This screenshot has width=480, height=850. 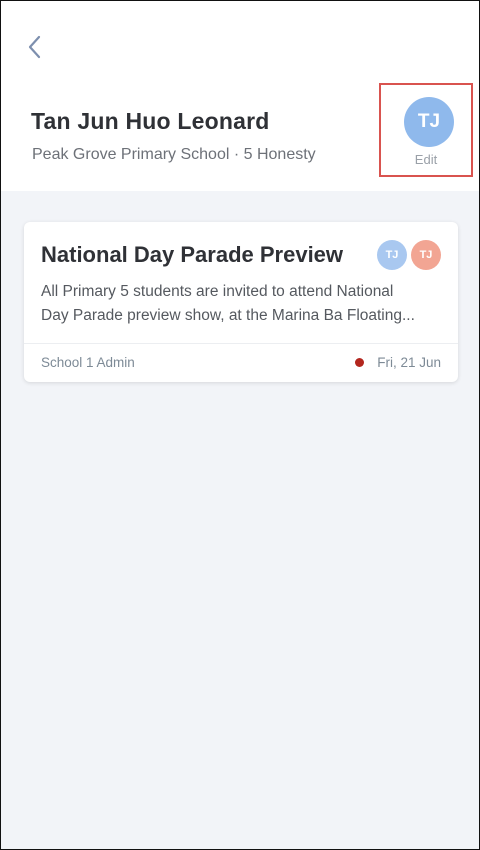 I want to click on announcement-date: Fri, 21 Jun, so click(x=409, y=362).